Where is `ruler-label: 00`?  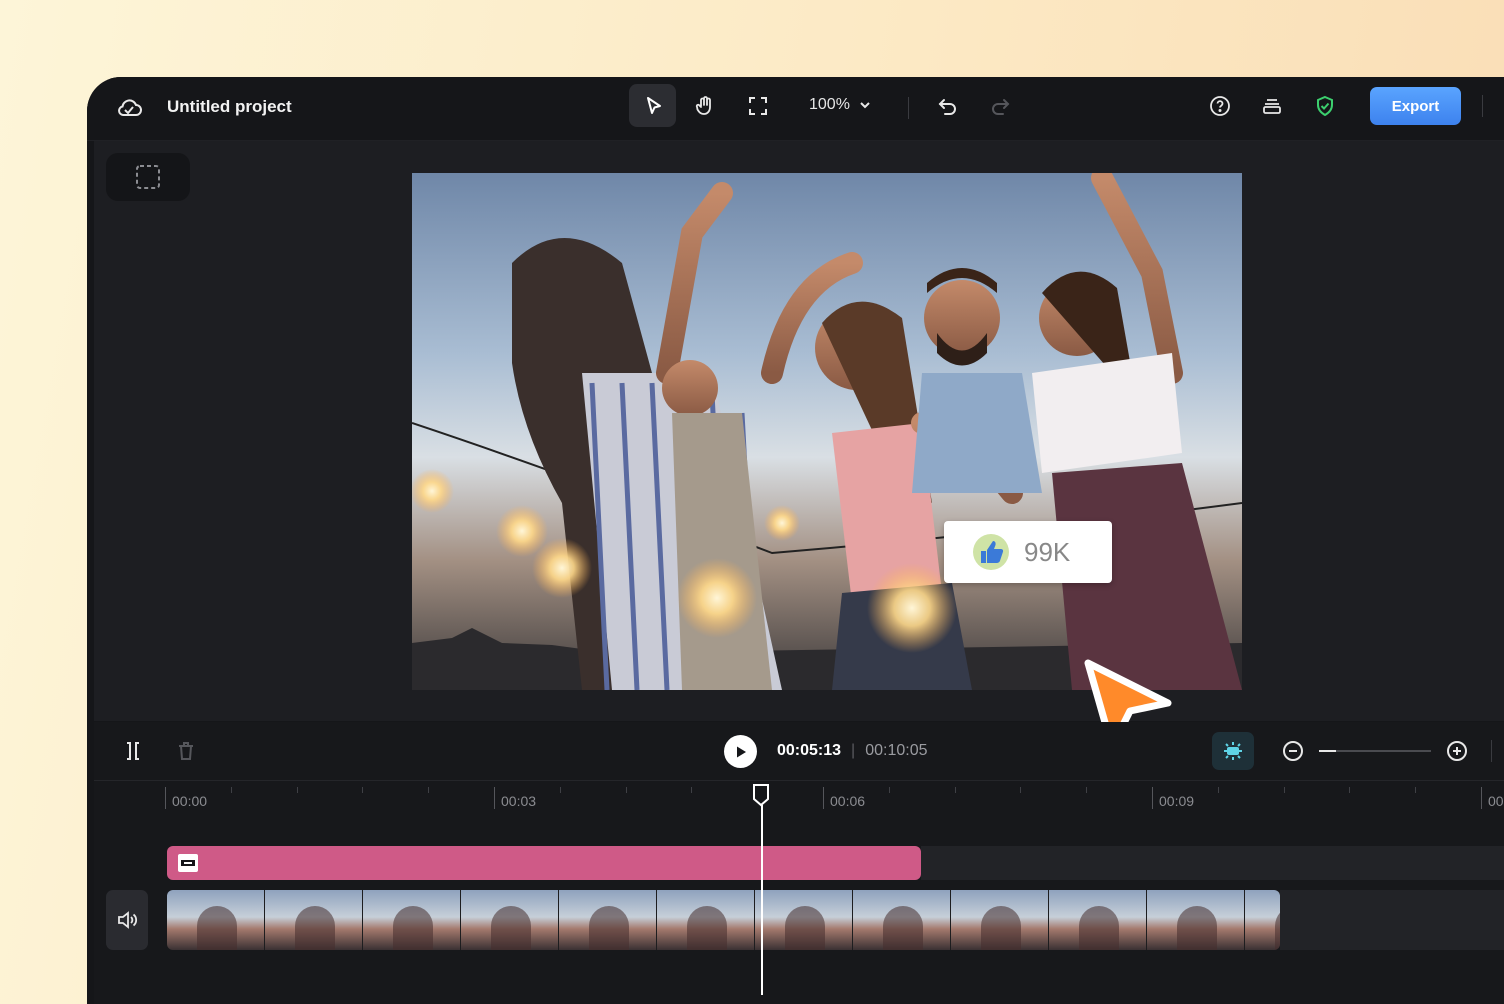 ruler-label: 00 is located at coordinates (1496, 801).